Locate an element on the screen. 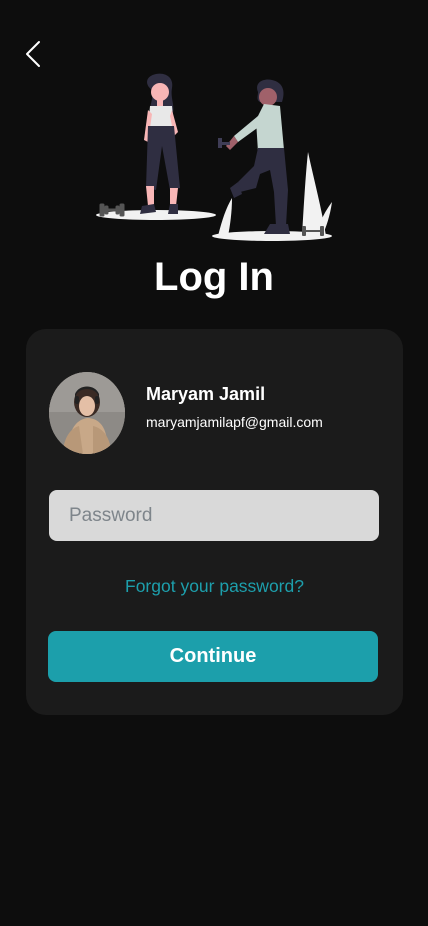 The width and height of the screenshot is (428, 926). women-exercising-illustration is located at coordinates (214, 157).